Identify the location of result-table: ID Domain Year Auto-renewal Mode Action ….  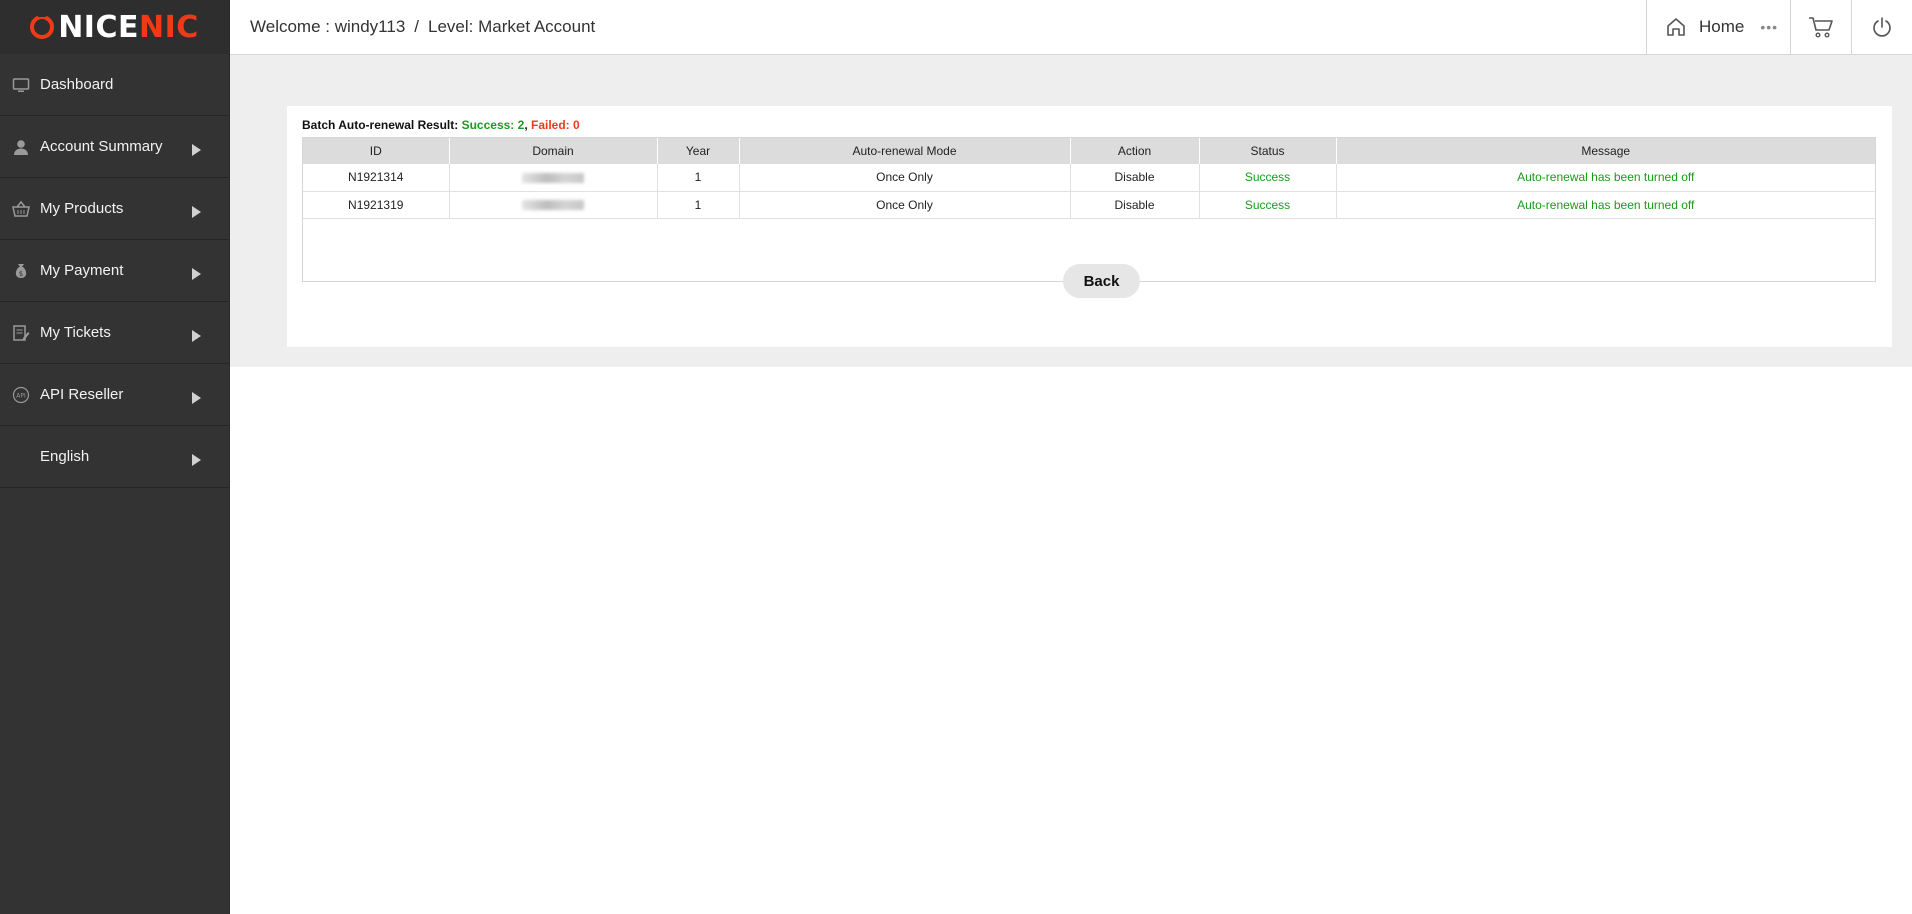
(1089, 178).